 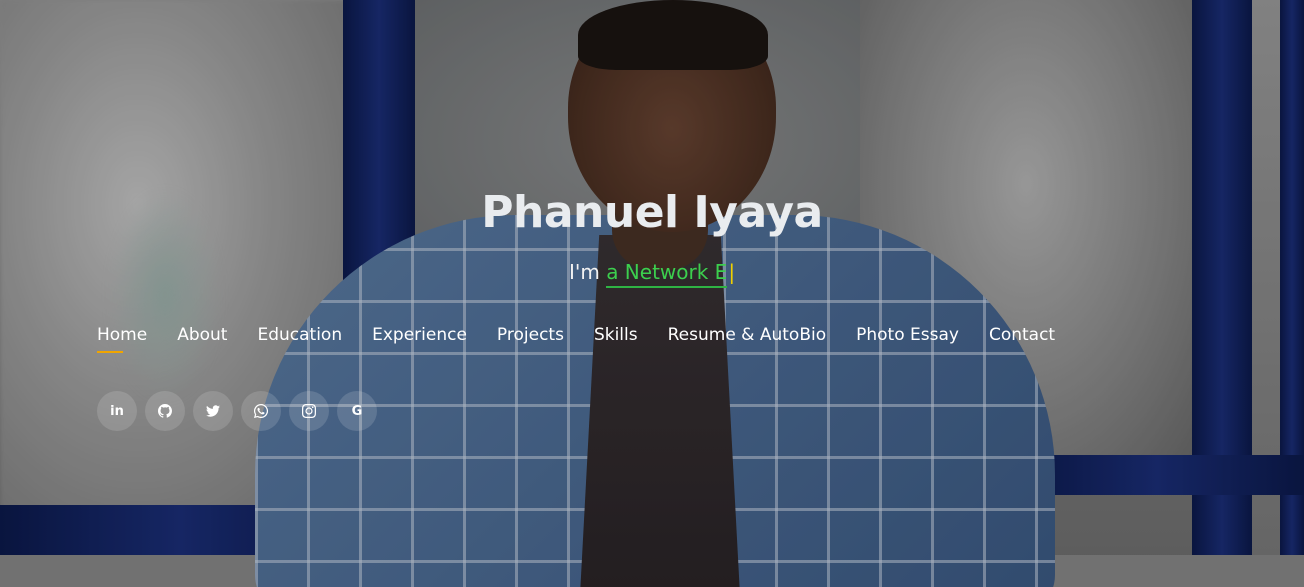 I want to click on twitter-link, so click(x=213, y=411).